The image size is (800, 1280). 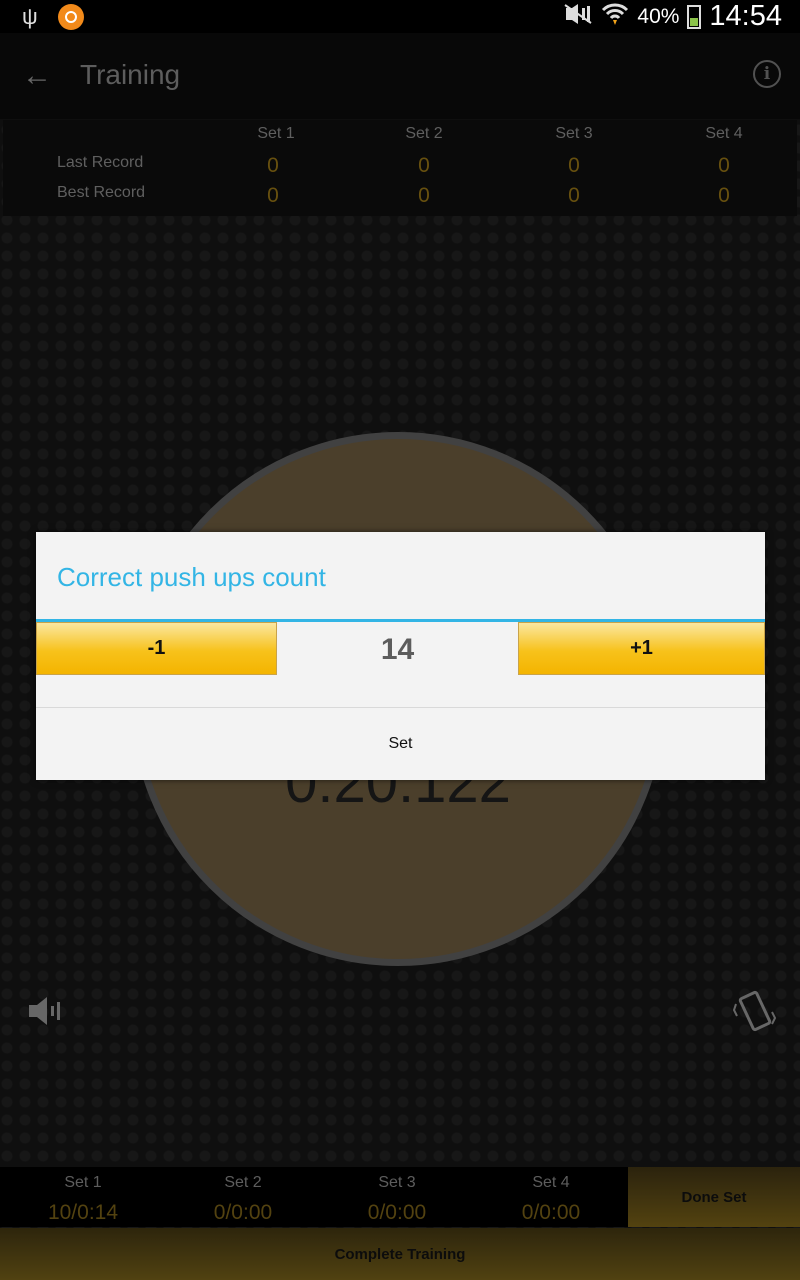 I want to click on status-right: 40% 14:54, so click(x=672, y=16).